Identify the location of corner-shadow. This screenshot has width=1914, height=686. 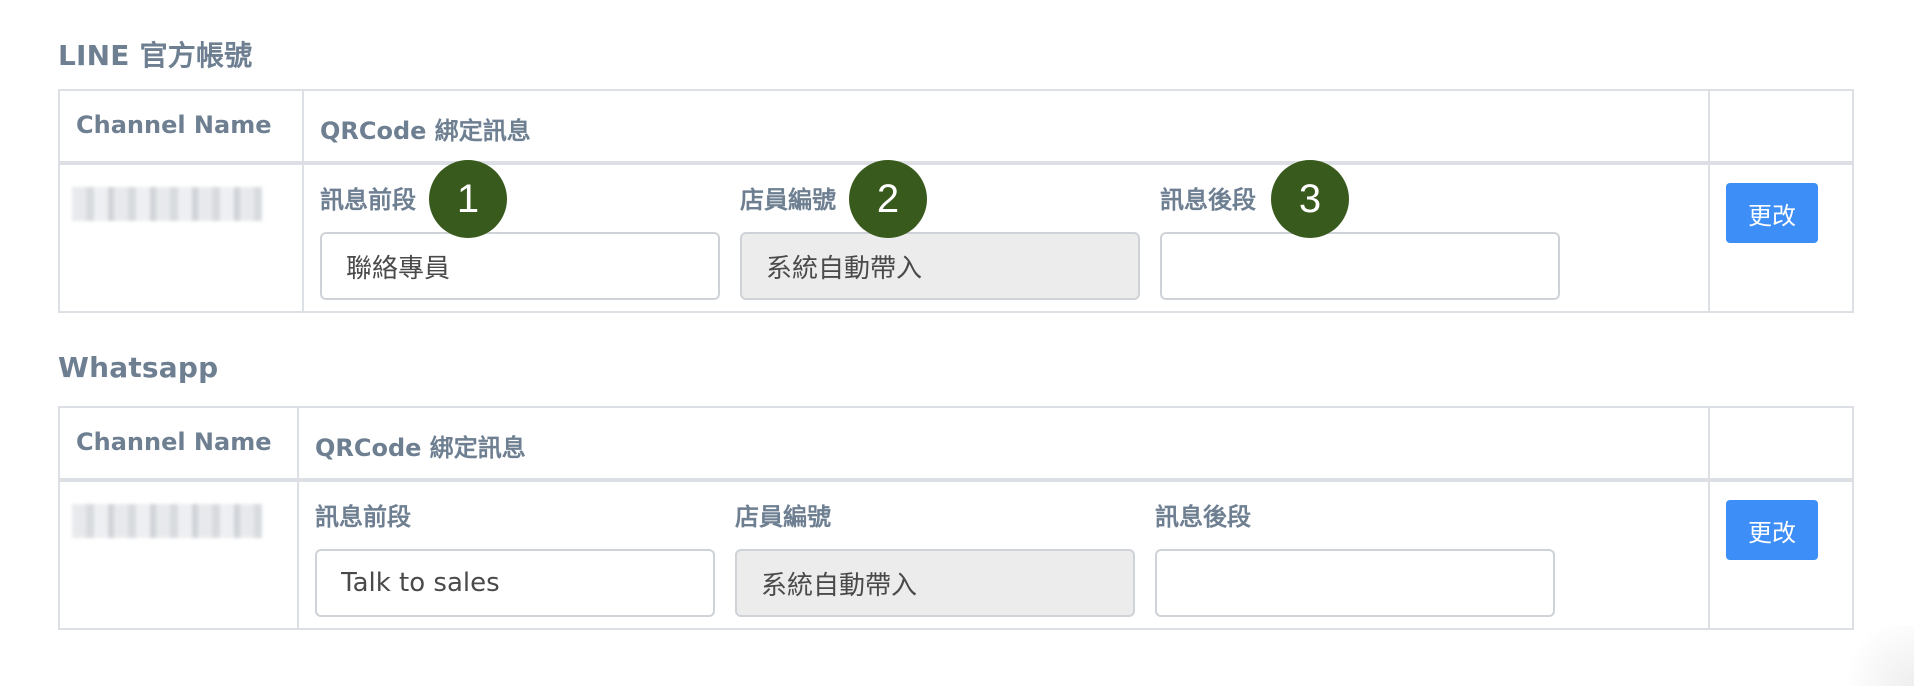
(1874, 656).